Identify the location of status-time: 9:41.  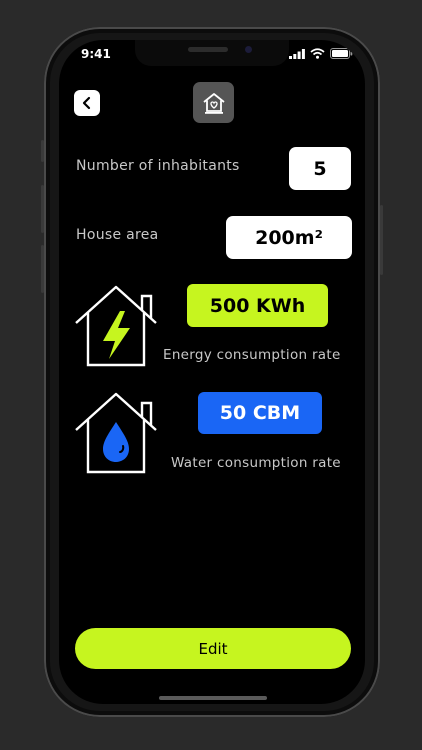
(96, 54).